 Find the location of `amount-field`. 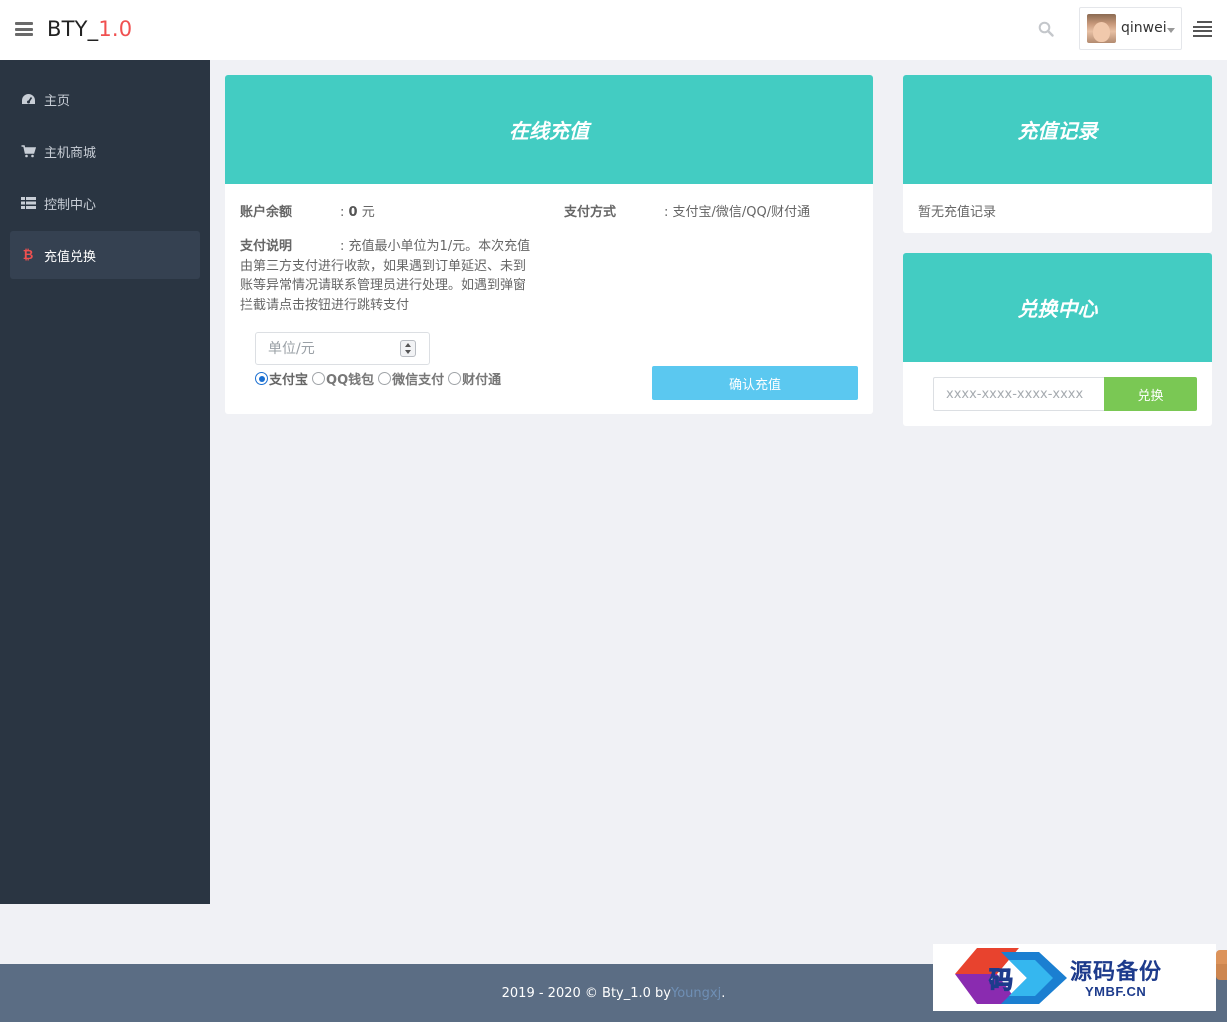

amount-field is located at coordinates (342, 348).